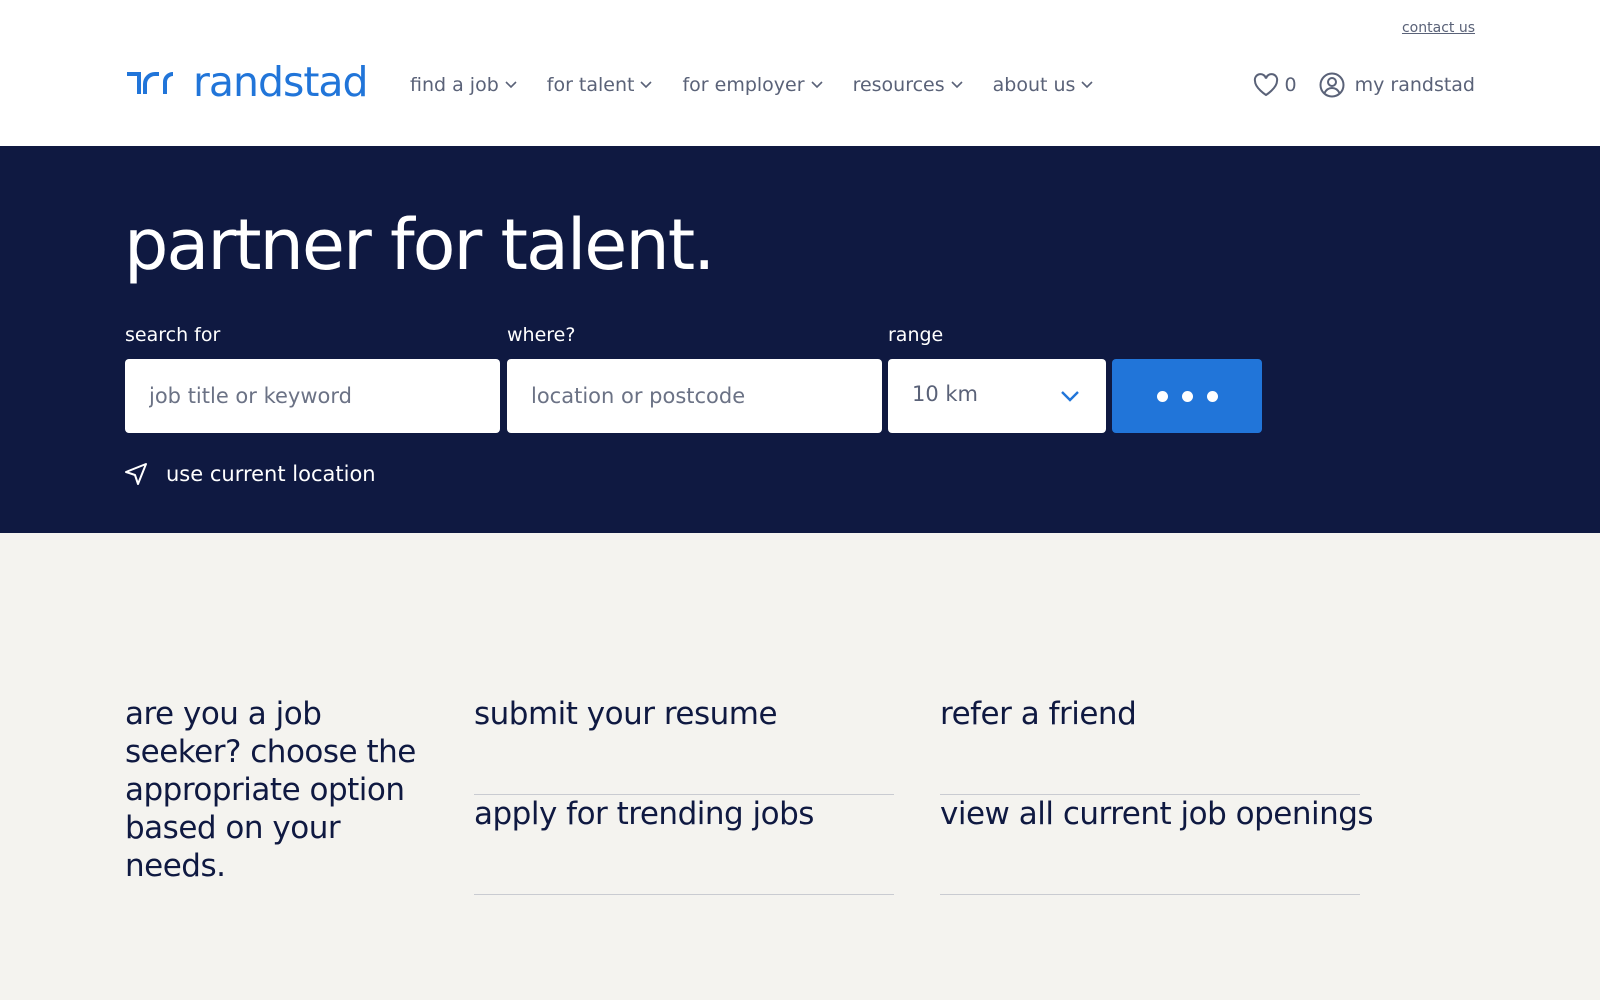 The image size is (1600, 1000). I want to click on nav-label: for talent, so click(590, 85).